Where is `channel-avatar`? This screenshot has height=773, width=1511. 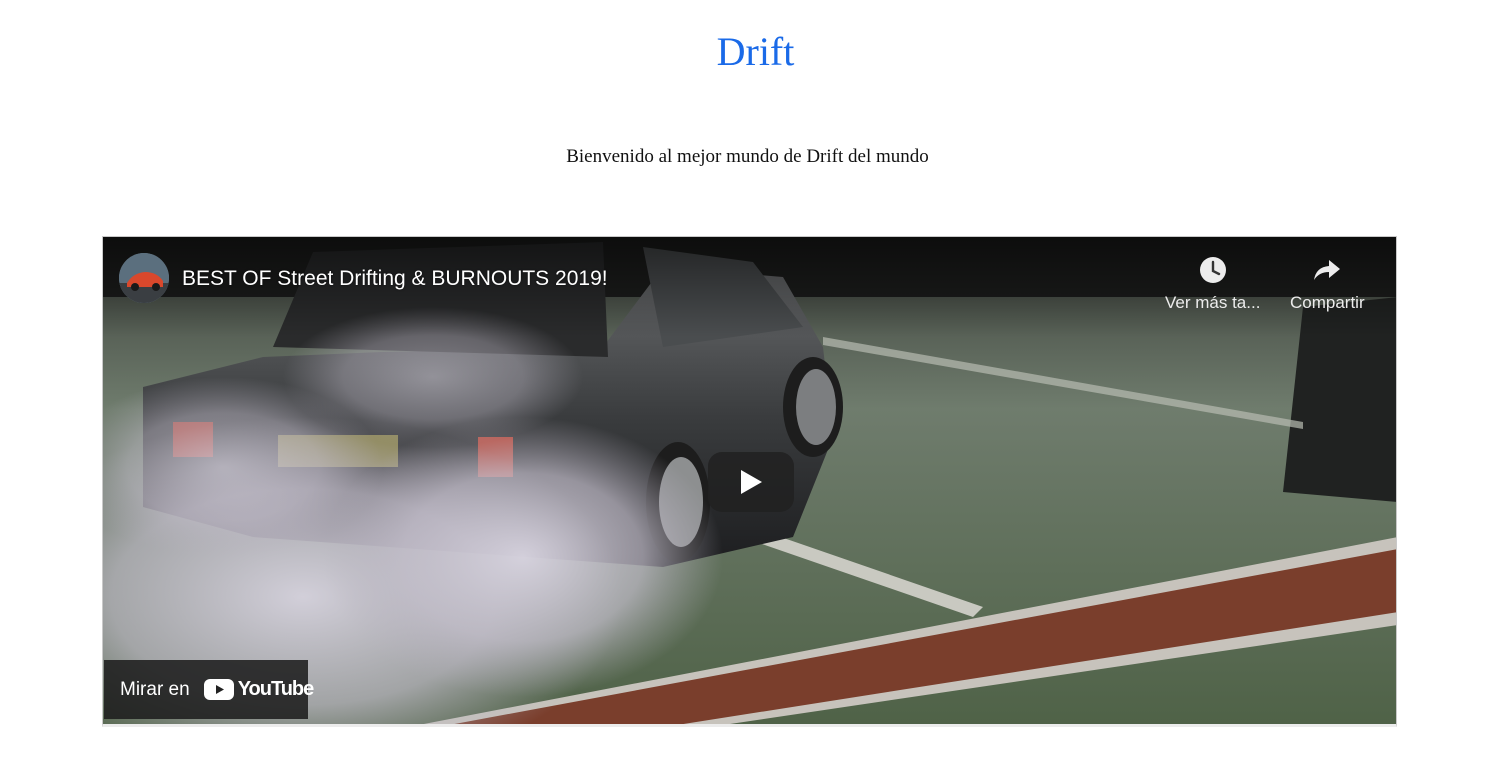
channel-avatar is located at coordinates (144, 278).